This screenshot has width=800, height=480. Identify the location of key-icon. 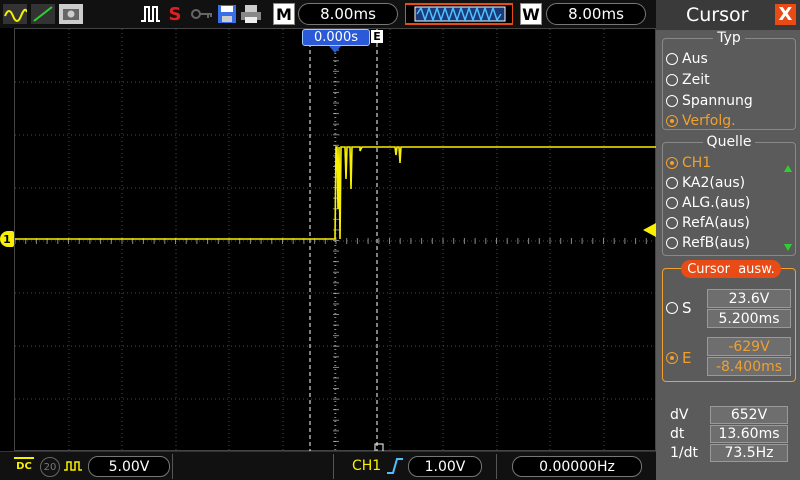
(202, 14).